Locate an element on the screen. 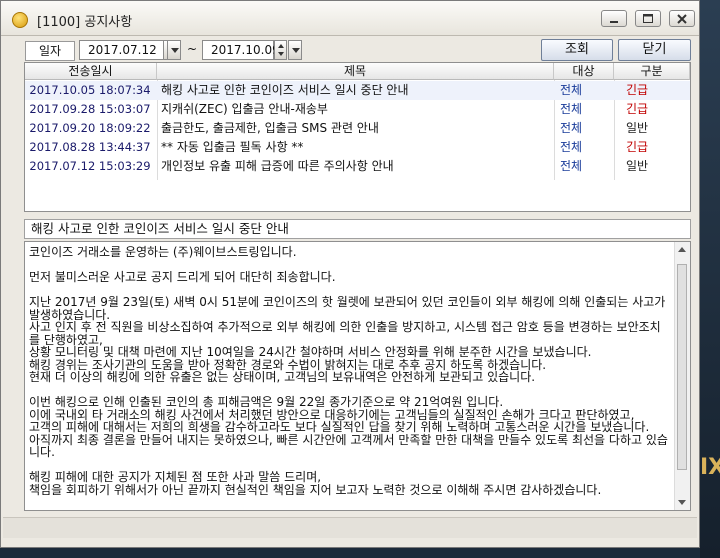 This screenshot has height=558, width=720. end-date-spinner is located at coordinates (280, 50).